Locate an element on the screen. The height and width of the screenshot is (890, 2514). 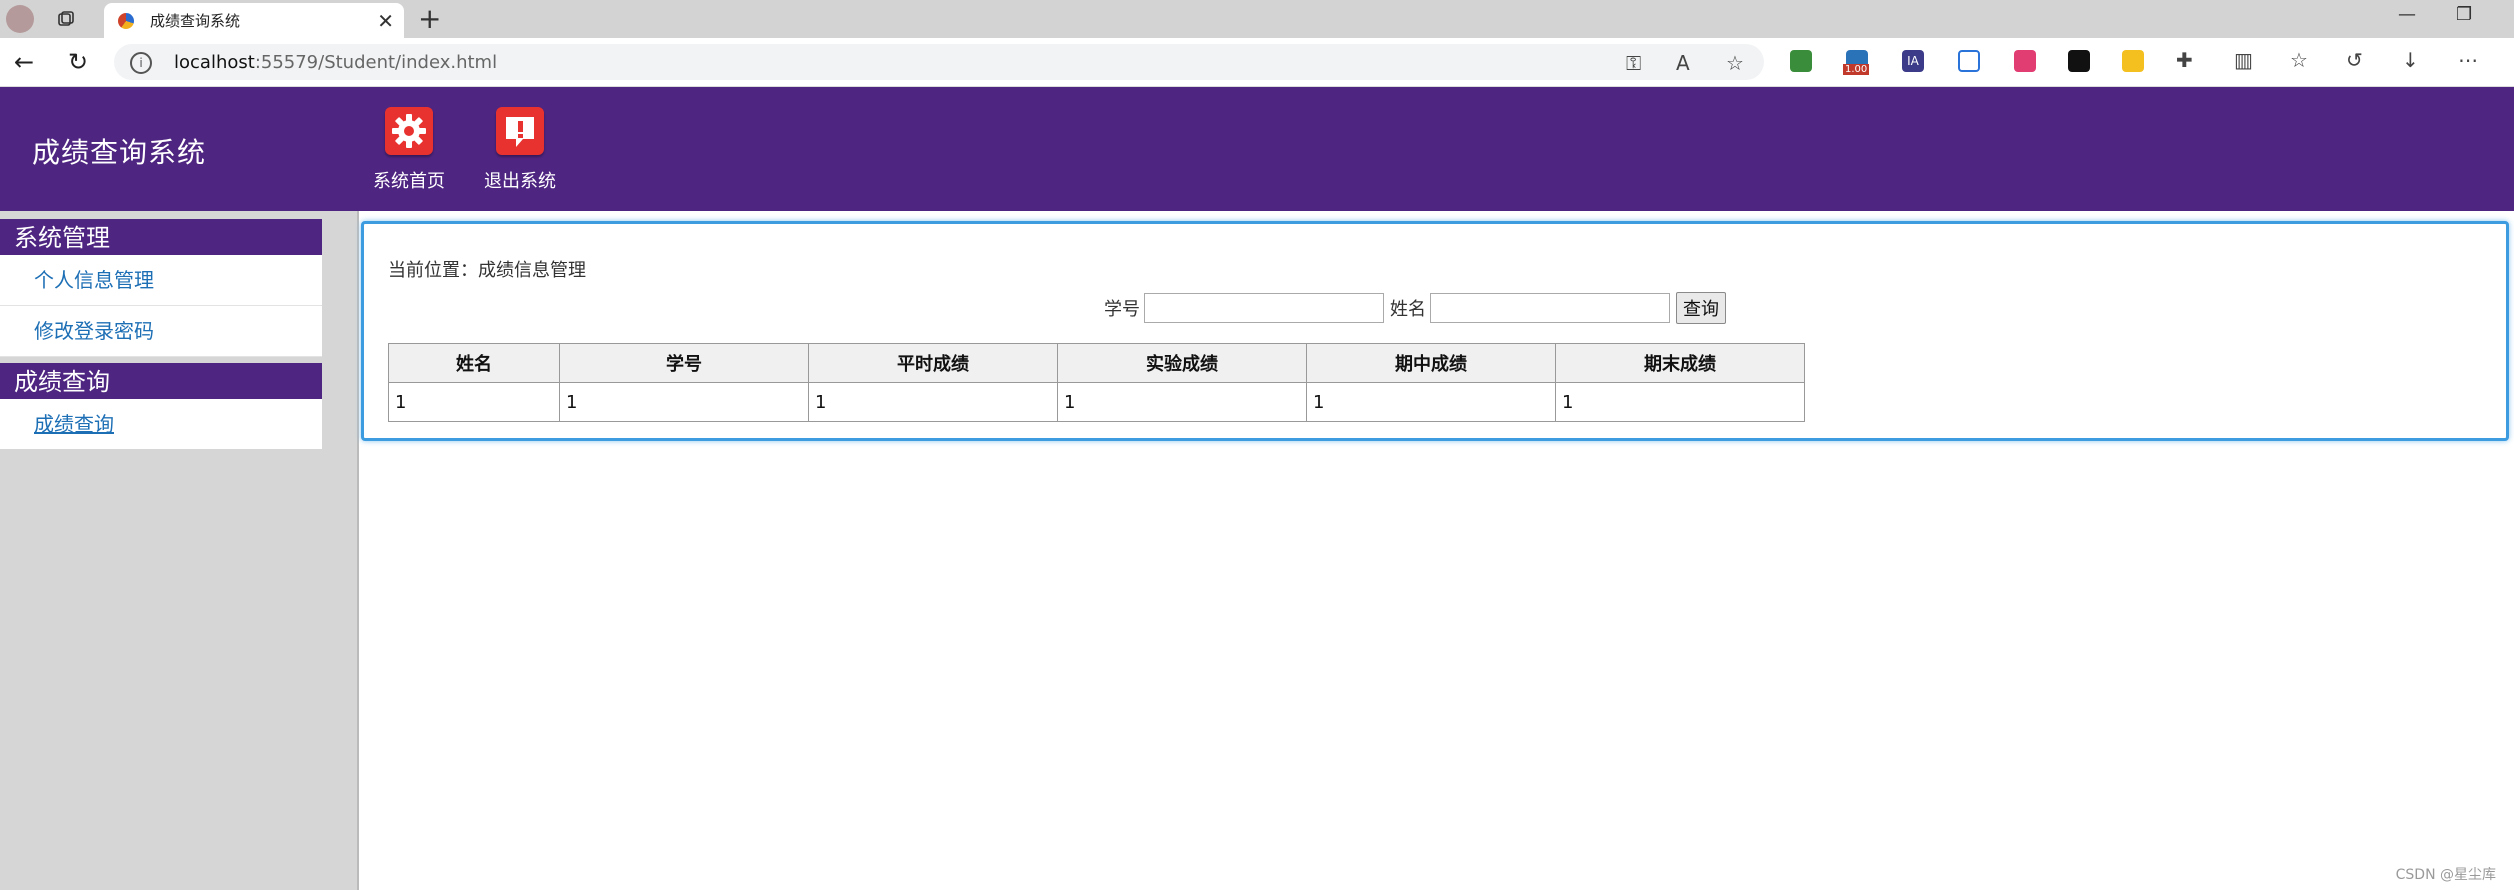
cell-midterm-score: 1 is located at coordinates (1431, 402).